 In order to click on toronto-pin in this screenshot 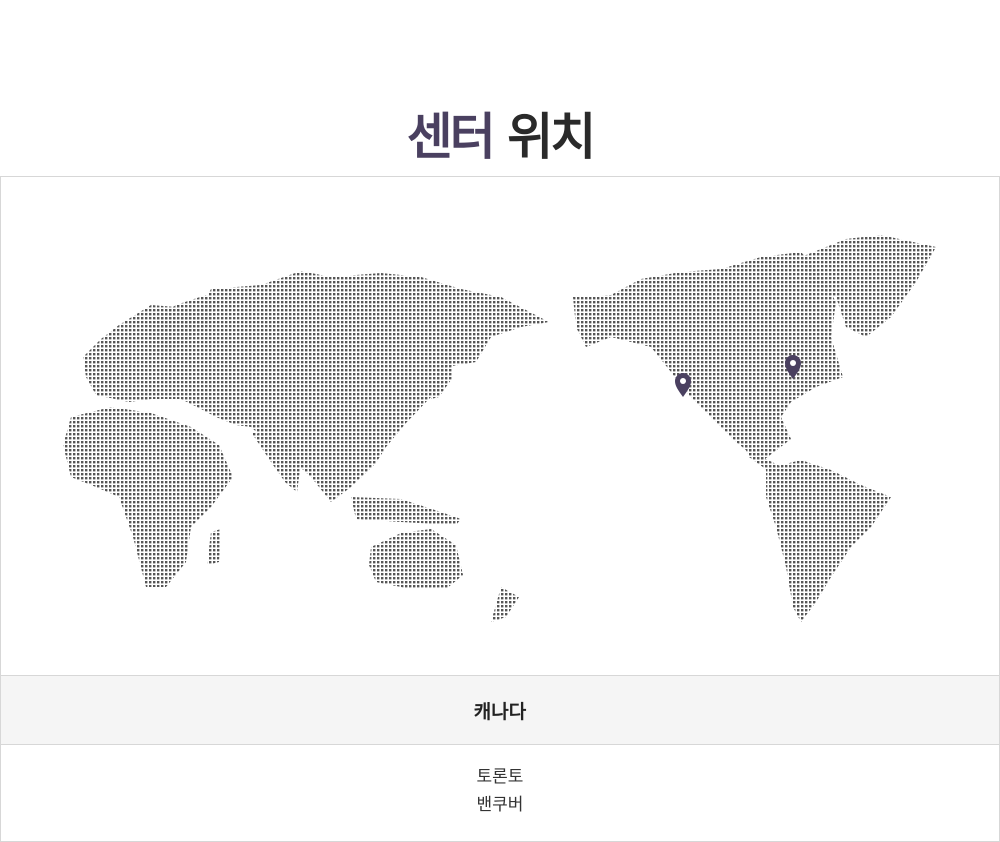, I will do `click(793, 367)`.